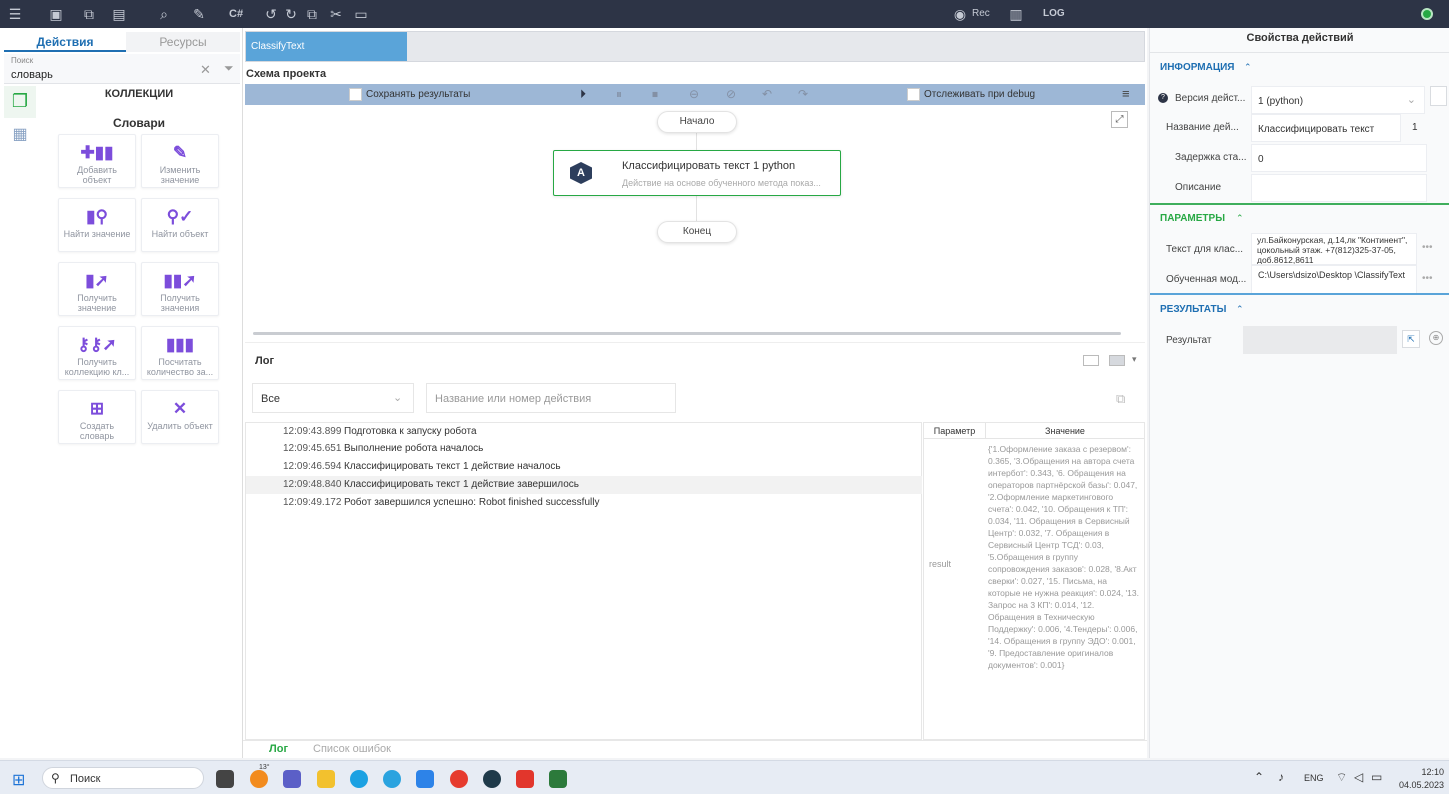 The width and height of the screenshot is (1449, 794). Describe the element at coordinates (65, 42) in the screenshot. I see `tab-actions: Действия` at that location.